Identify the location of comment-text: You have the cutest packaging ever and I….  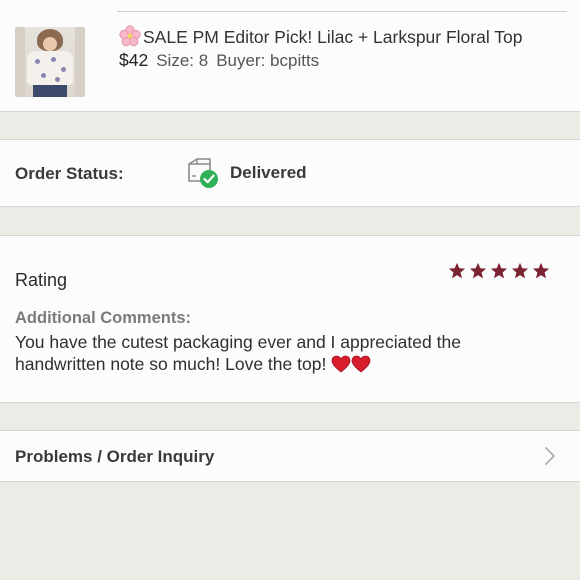
(238, 353).